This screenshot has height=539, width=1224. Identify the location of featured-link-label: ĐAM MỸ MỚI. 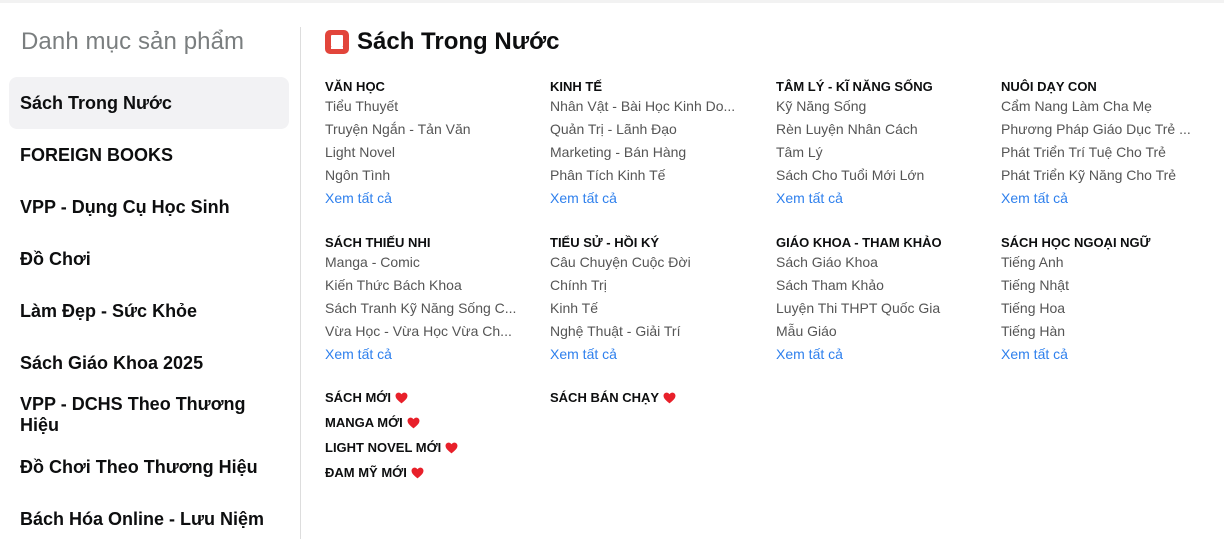
(366, 472).